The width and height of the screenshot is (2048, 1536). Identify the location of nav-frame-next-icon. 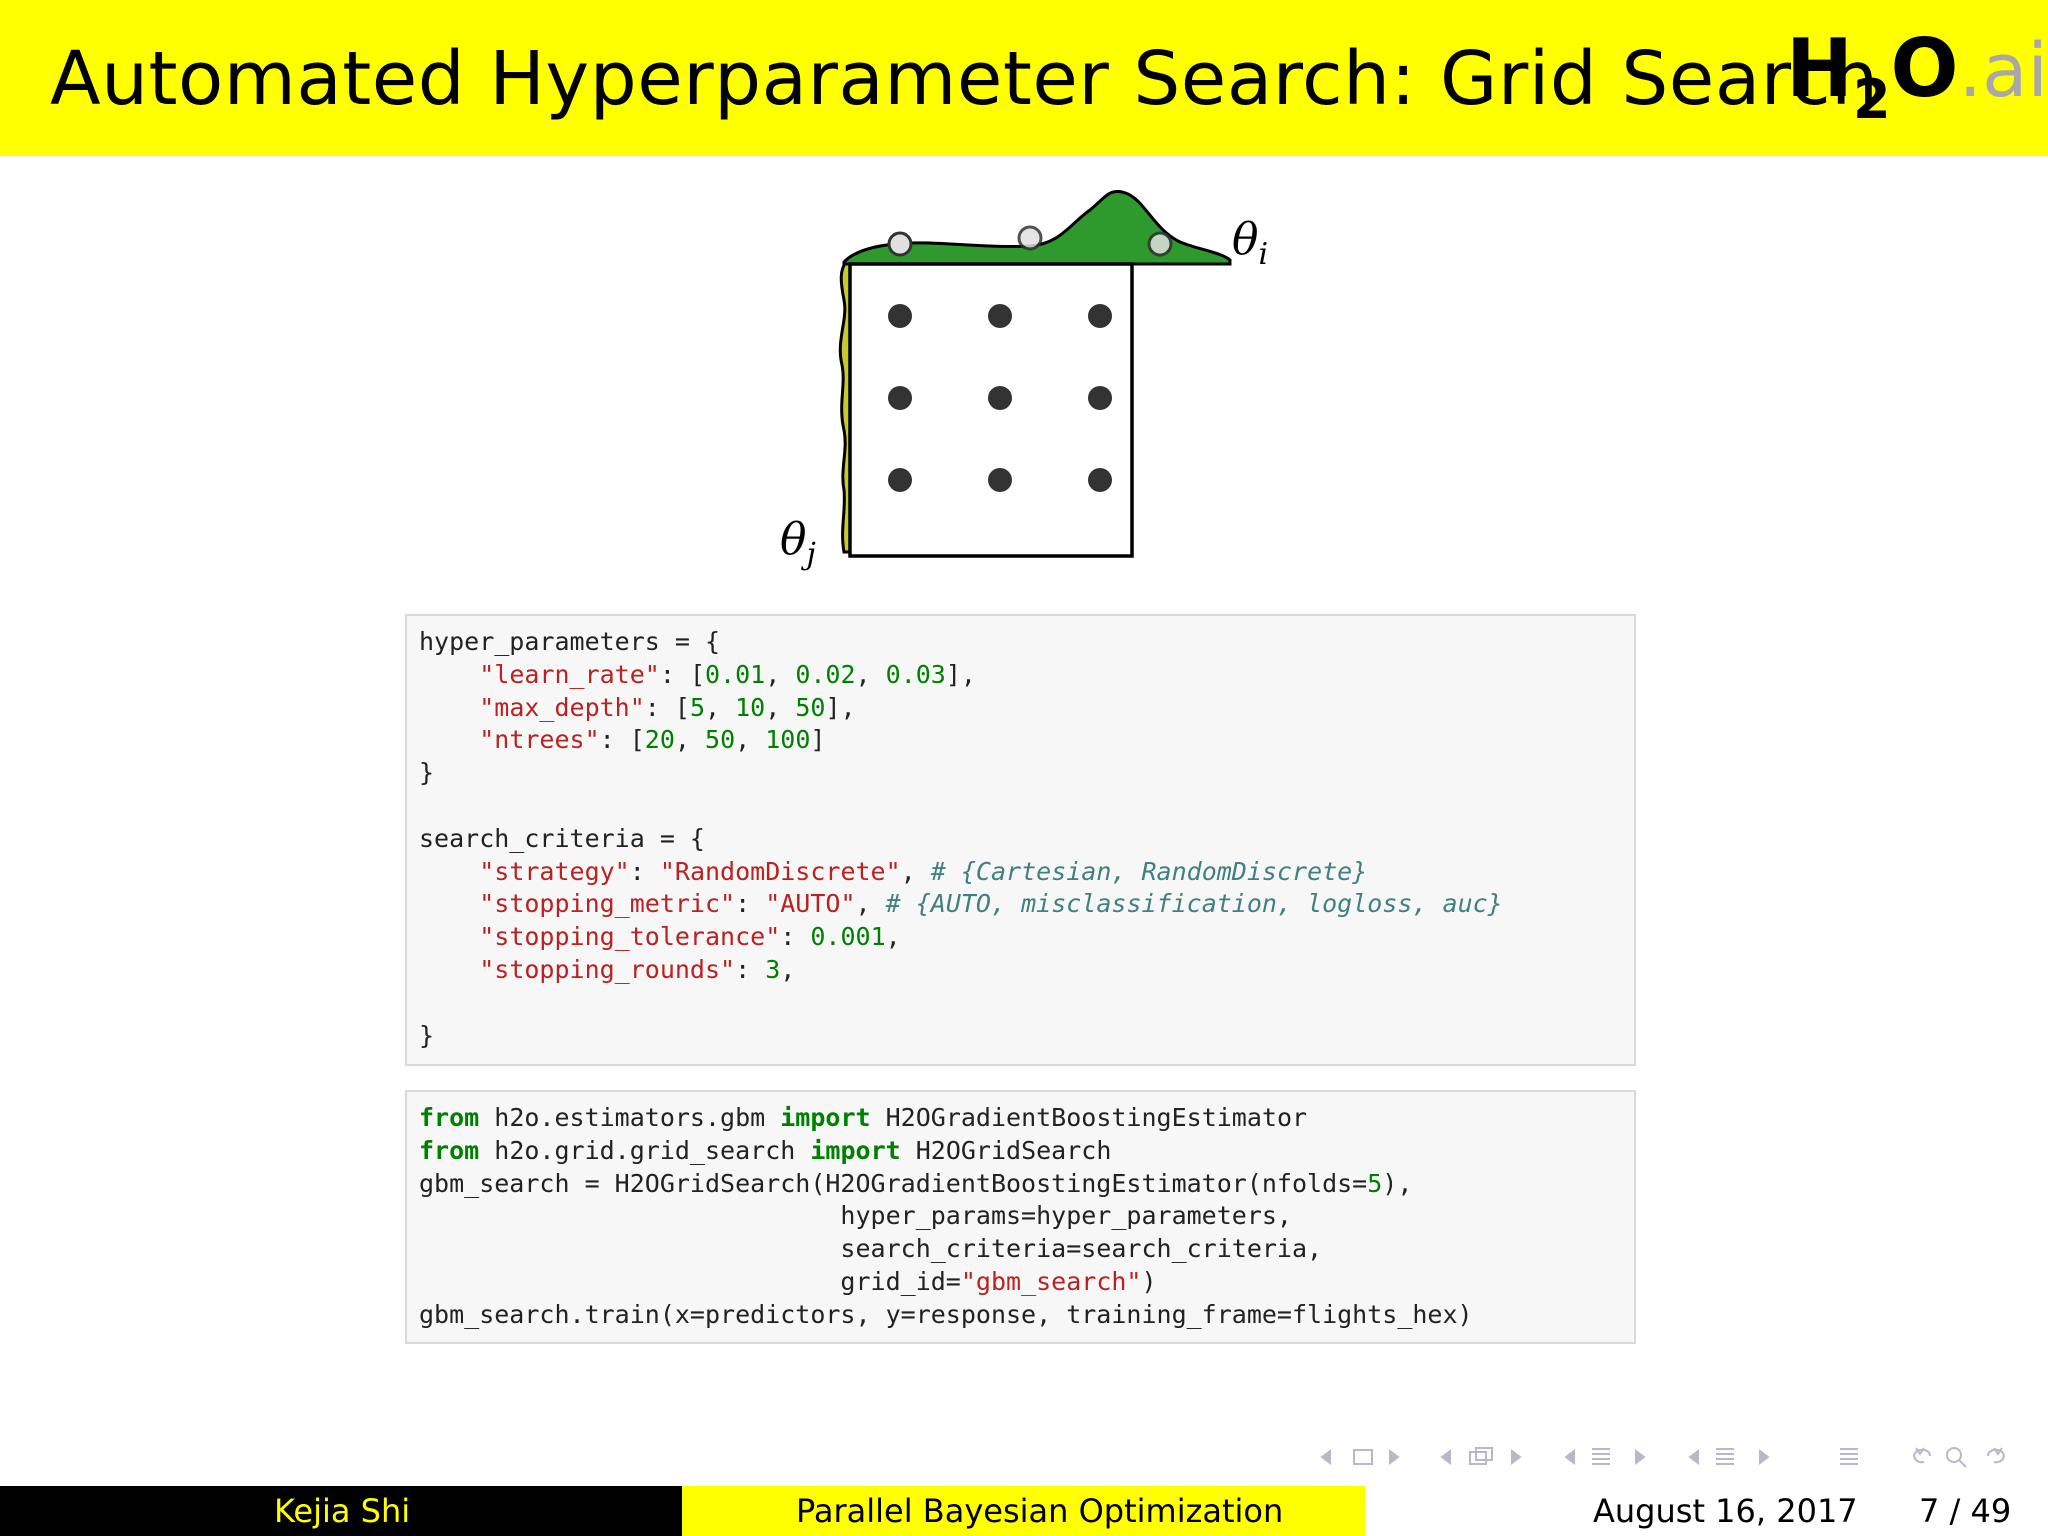
(1394, 1457).